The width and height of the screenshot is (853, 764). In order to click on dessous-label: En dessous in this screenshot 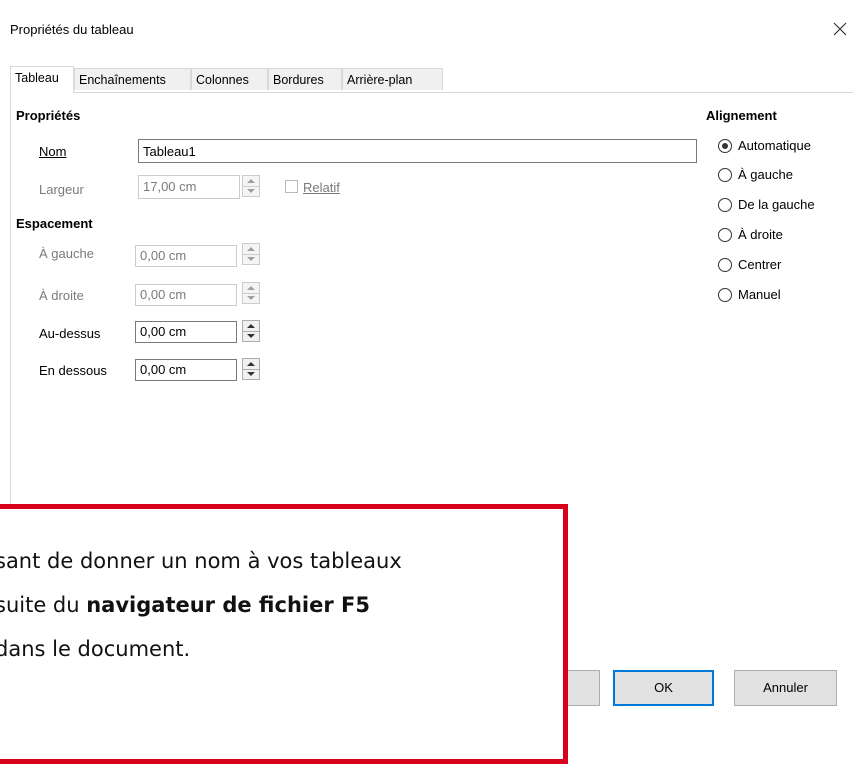, I will do `click(73, 370)`.